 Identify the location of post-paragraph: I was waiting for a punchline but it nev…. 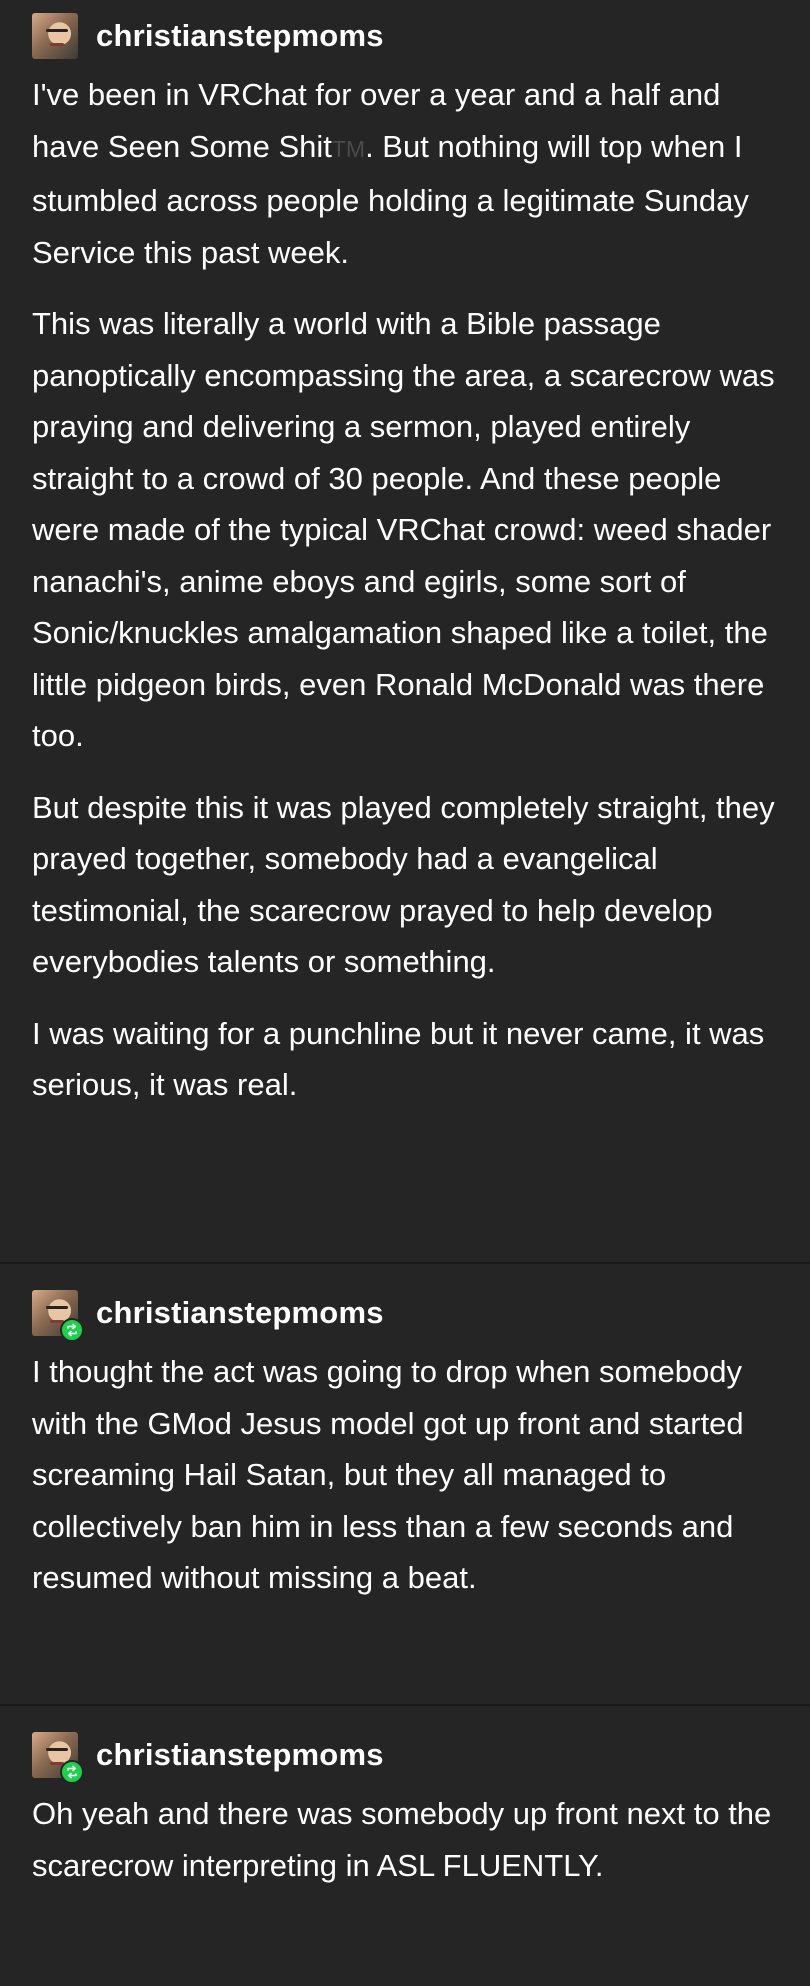
(398, 1059).